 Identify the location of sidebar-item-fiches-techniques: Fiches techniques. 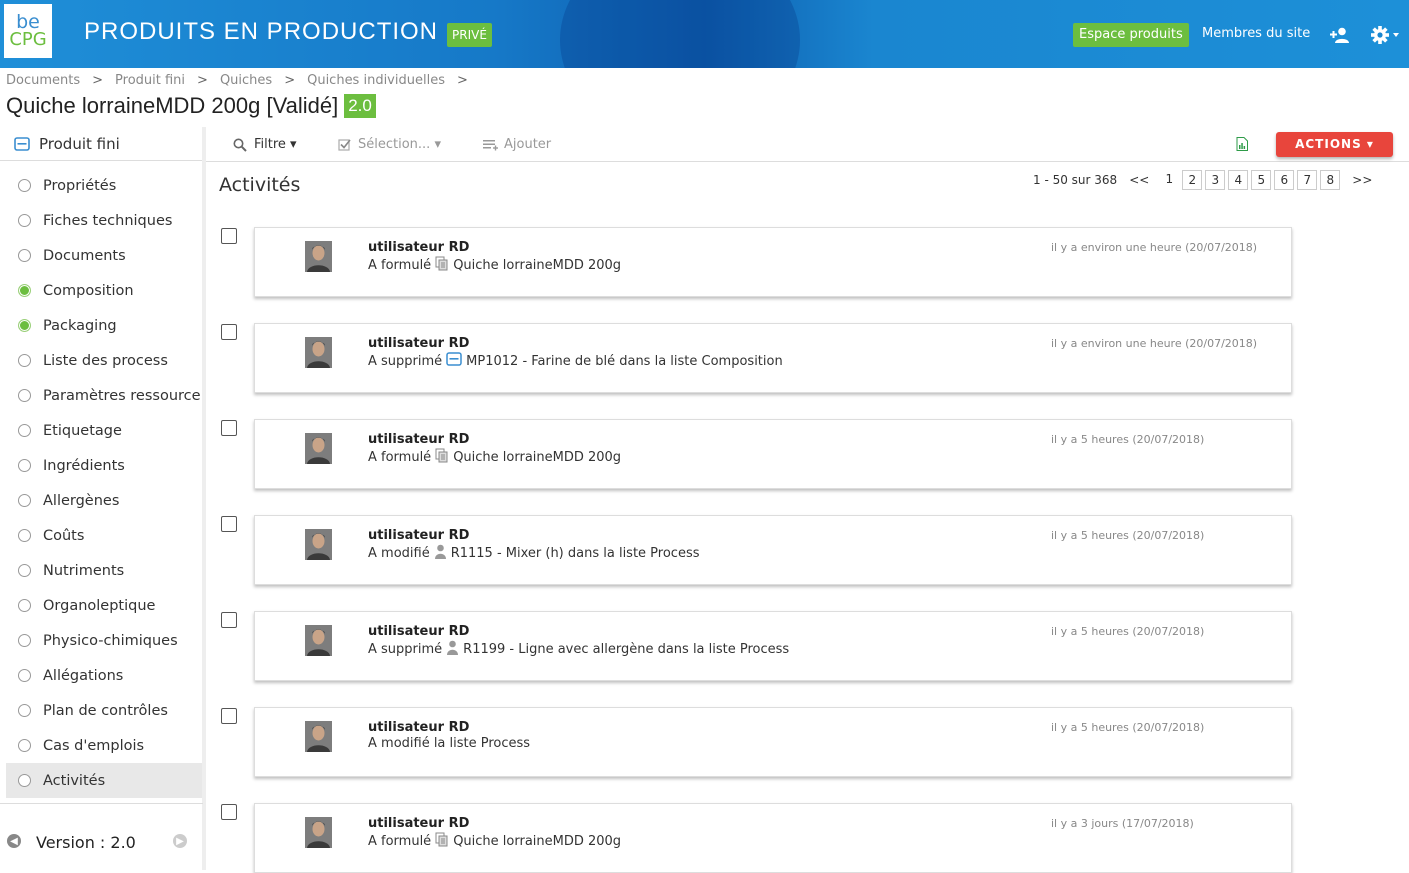
(104, 220).